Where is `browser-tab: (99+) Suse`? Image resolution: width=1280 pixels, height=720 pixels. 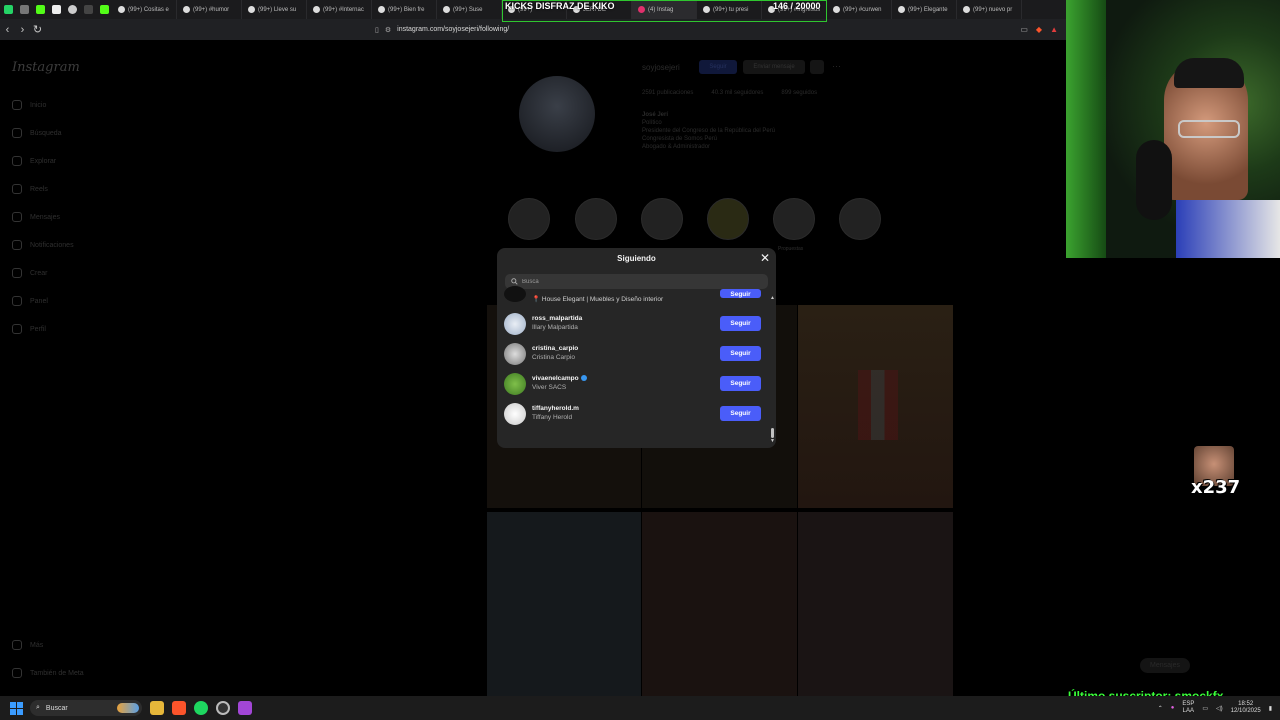 browser-tab: (99+) Suse is located at coordinates (469, 9).